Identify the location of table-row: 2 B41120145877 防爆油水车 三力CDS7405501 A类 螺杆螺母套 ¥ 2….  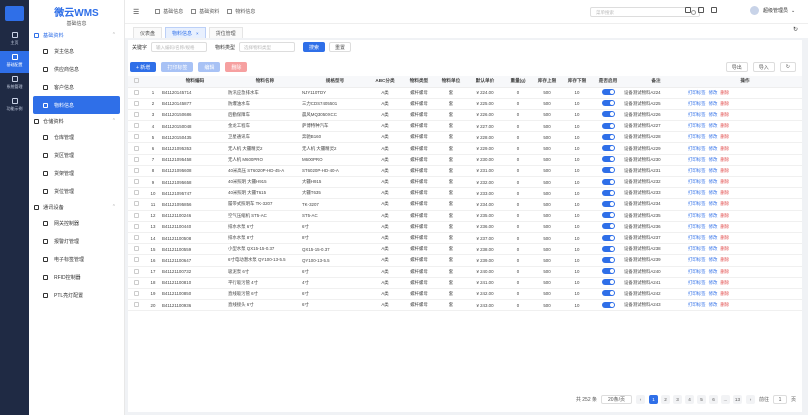
(465, 104).